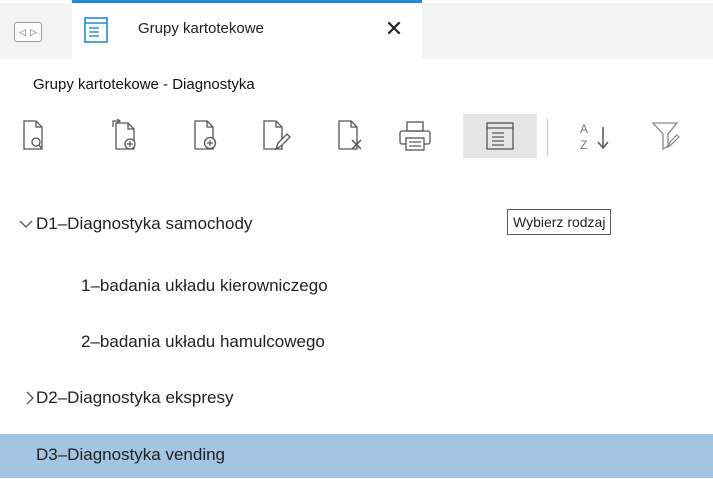  Describe the element at coordinates (204, 285) in the screenshot. I see `tree-item-label: 1–badania układu kierowniczego` at that location.